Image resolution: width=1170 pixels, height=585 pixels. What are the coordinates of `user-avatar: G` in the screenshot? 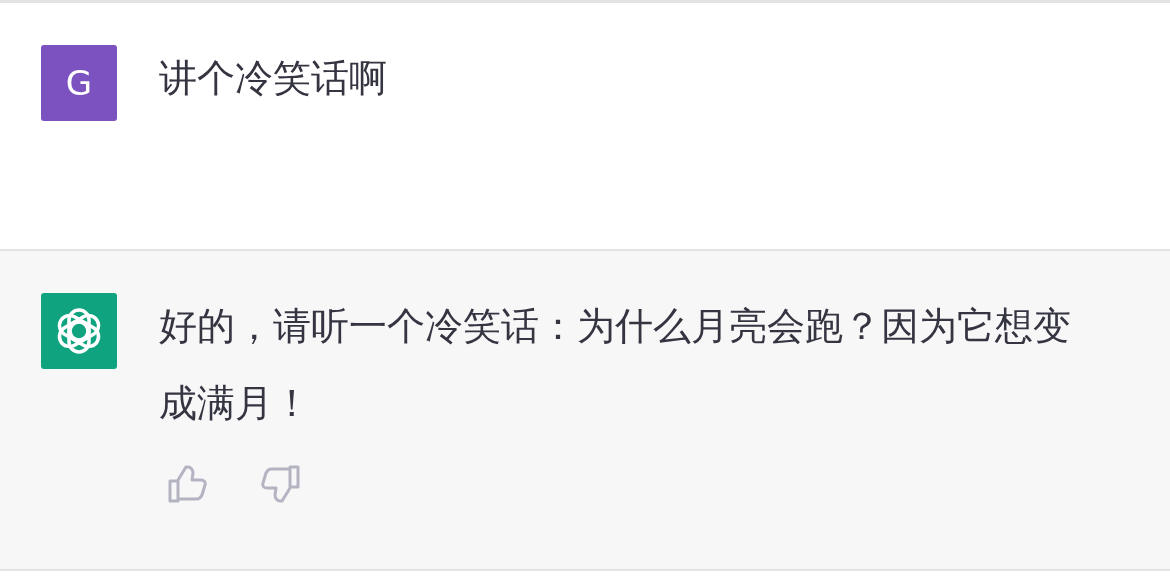 It's located at (79, 83).